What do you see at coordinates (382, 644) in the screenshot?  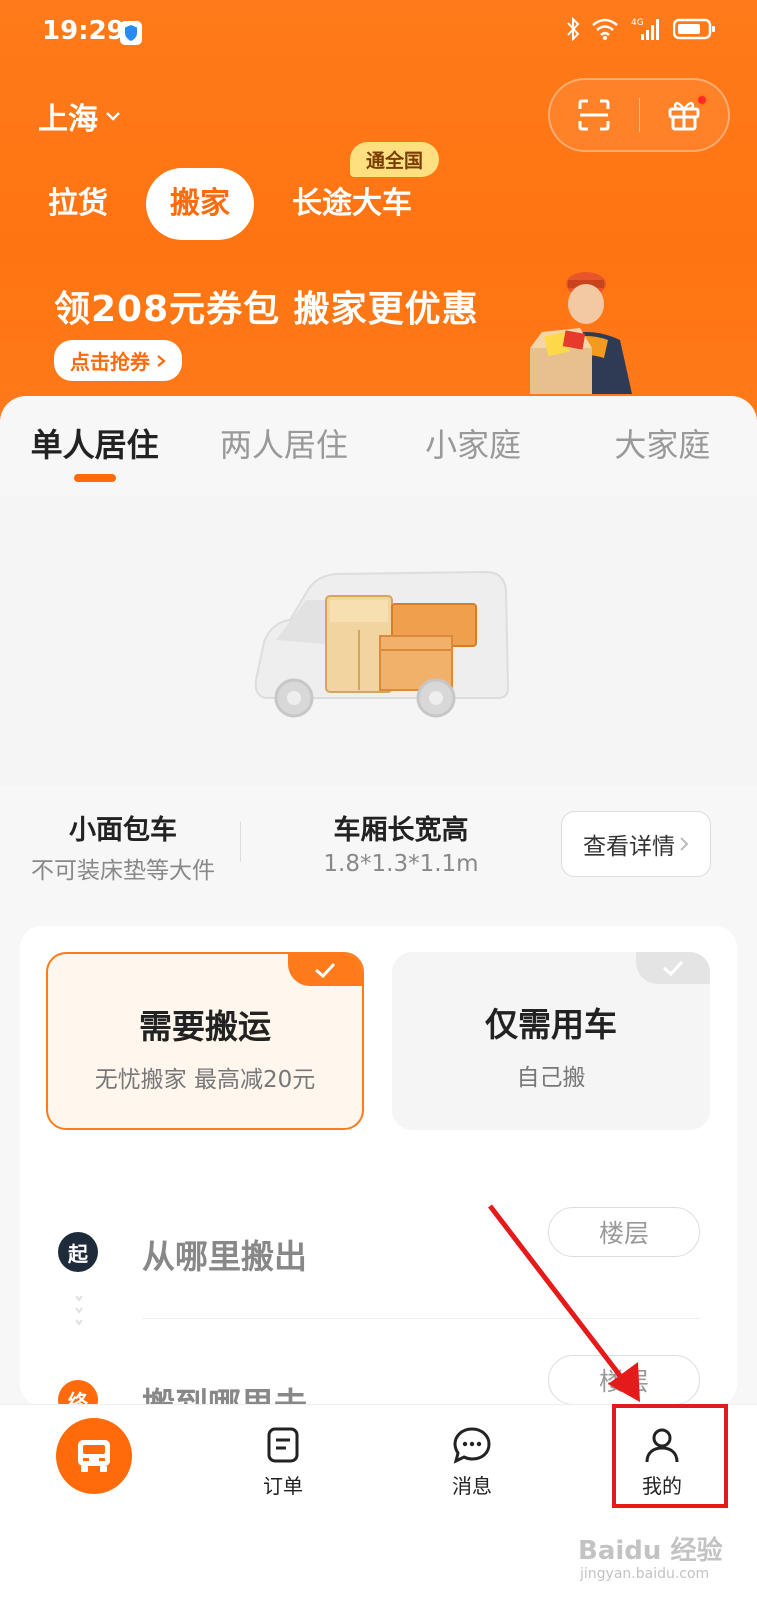 I see `van-illustration` at bounding box center [382, 644].